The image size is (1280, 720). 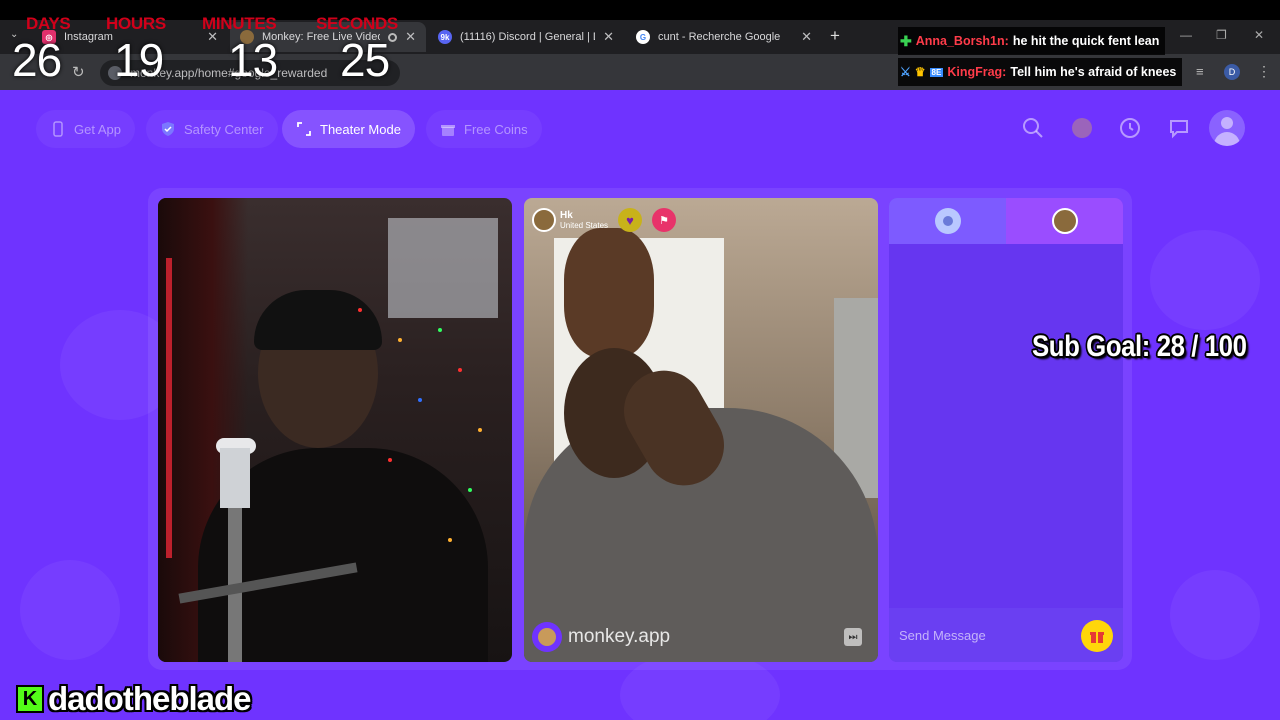 What do you see at coordinates (977, 72) in the screenshot?
I see `chat-username: KingFrag:` at bounding box center [977, 72].